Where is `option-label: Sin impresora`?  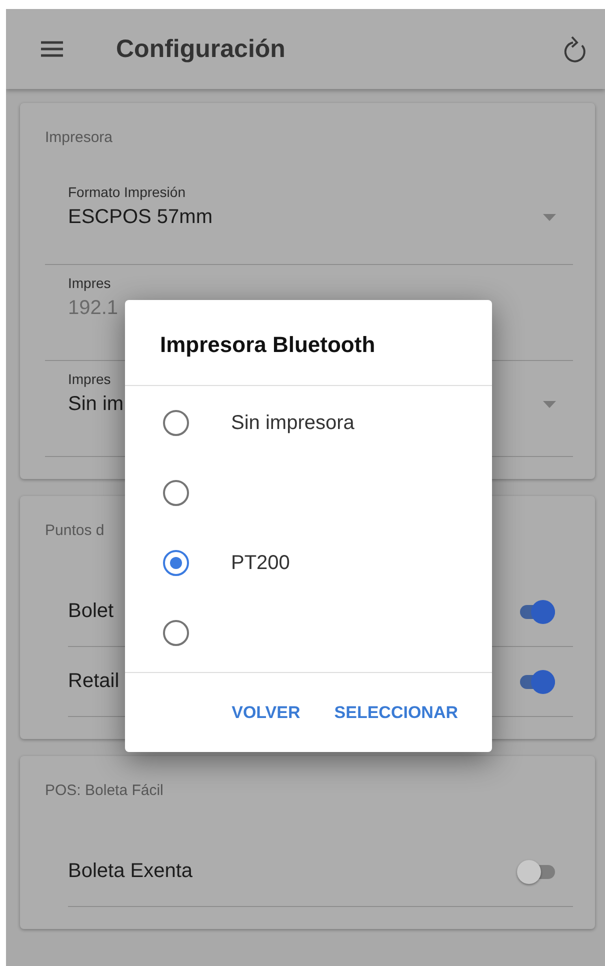
option-label: Sin impresora is located at coordinates (292, 423).